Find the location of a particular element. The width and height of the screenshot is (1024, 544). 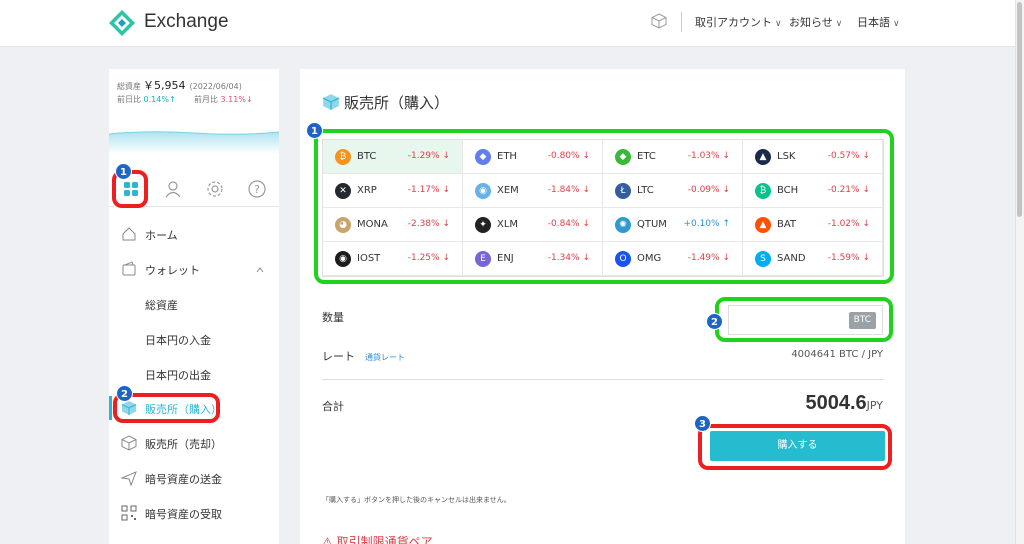

highlight-buy-button is located at coordinates (795, 447).